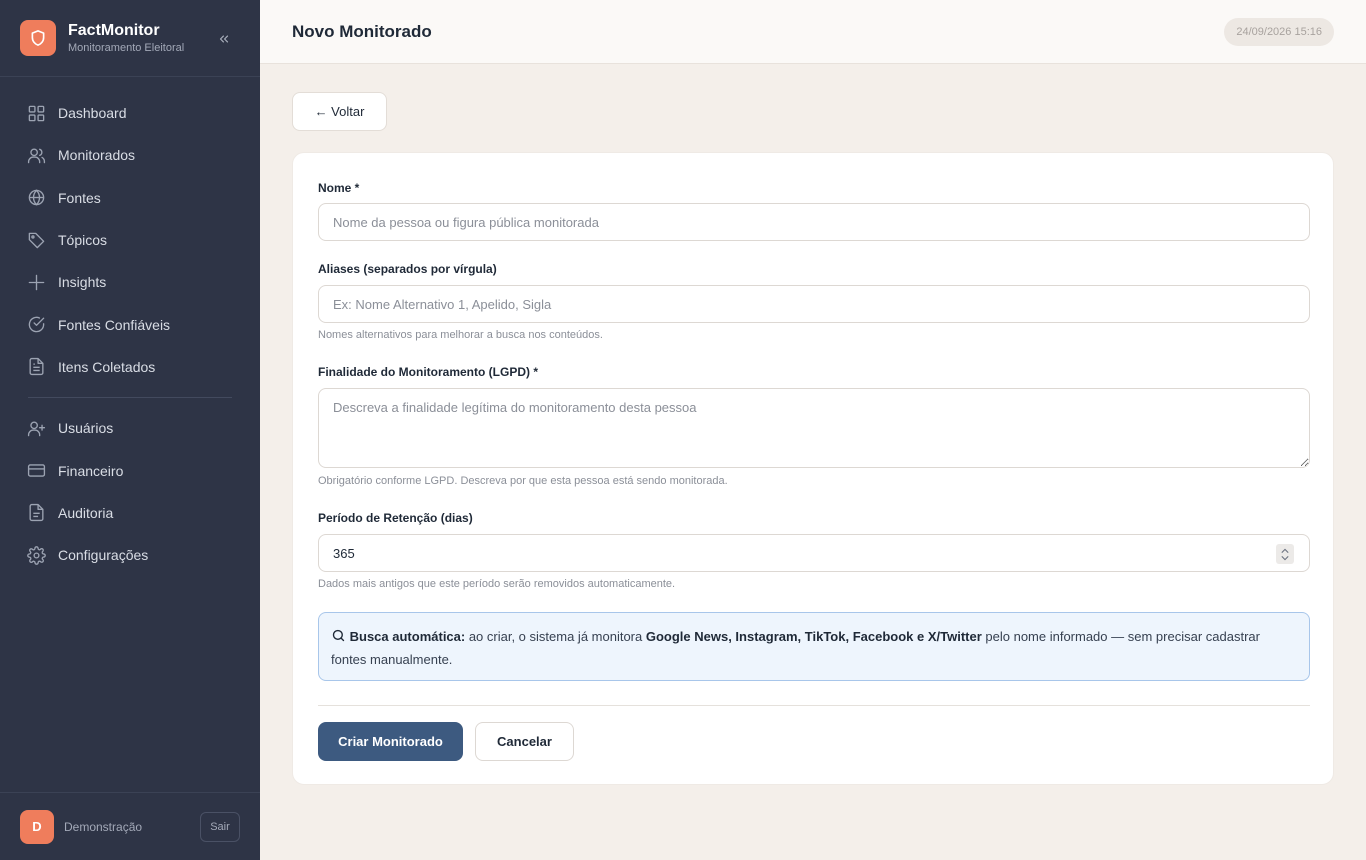 This screenshot has height=860, width=1366. I want to click on sidebar-item-usuarios: Usuários, so click(130, 428).